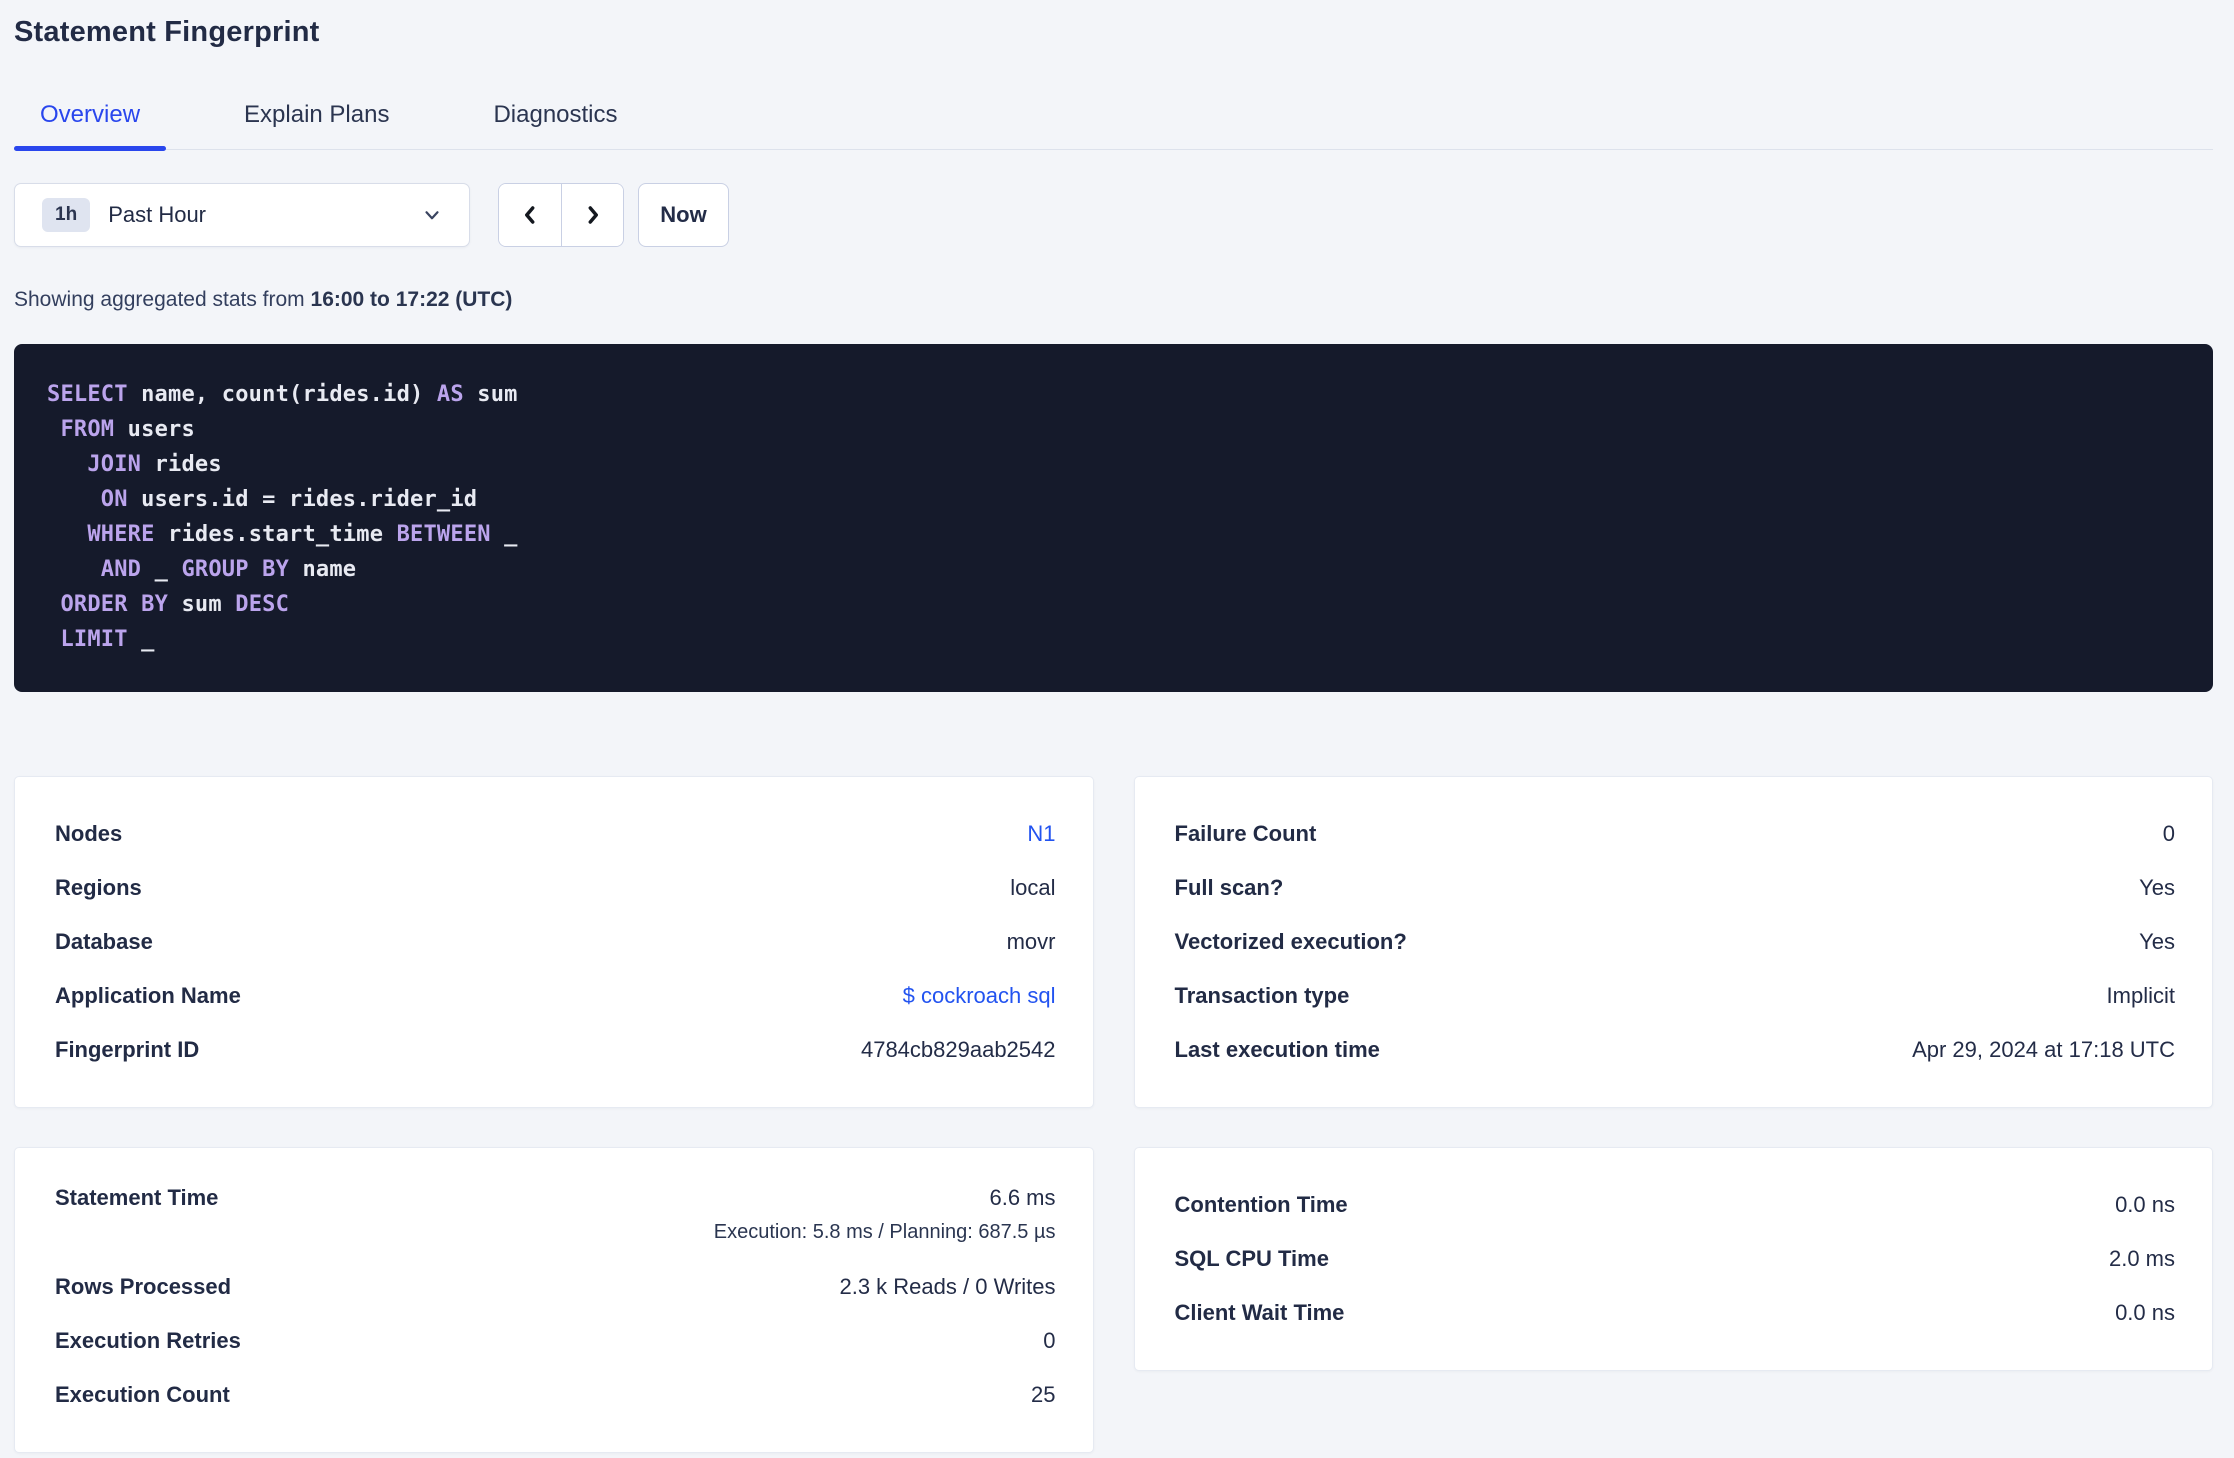 This screenshot has width=2234, height=1458. Describe the element at coordinates (1113, 639) in the screenshot. I see `sql-code-line: LIMIT _` at that location.